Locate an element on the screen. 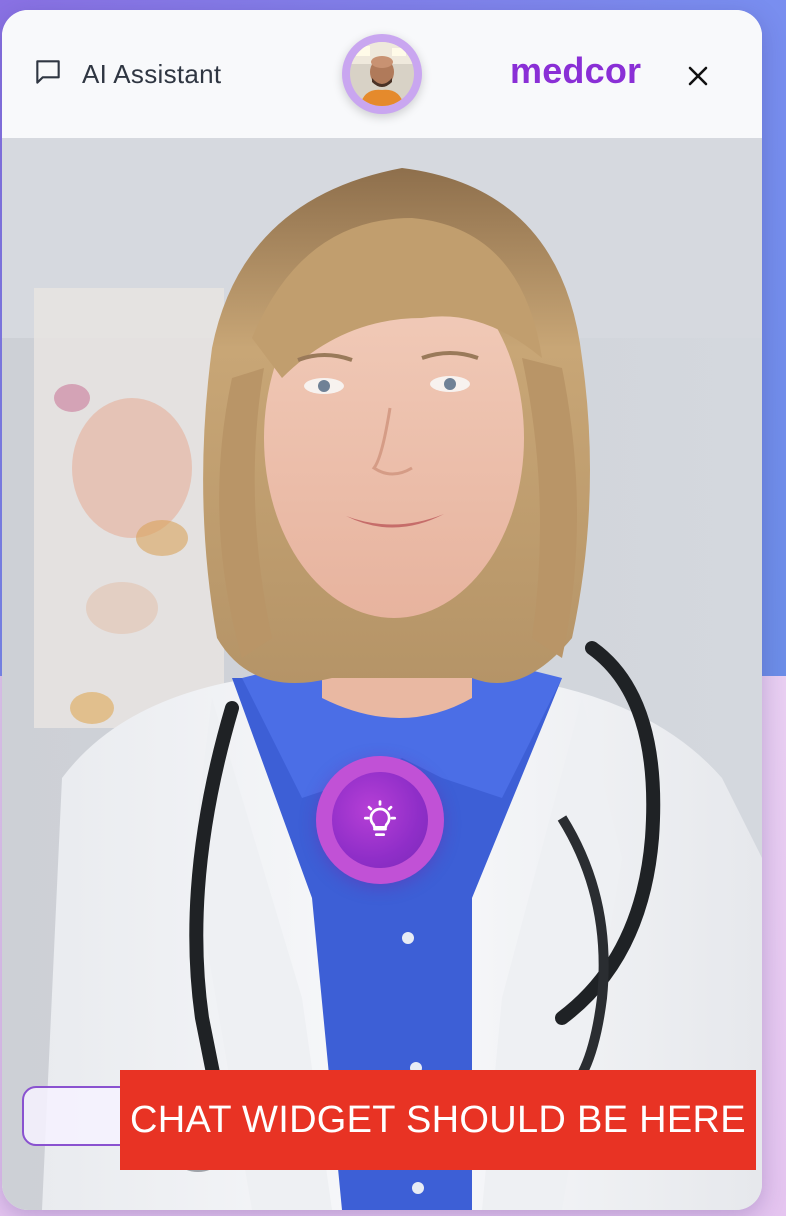 The height and width of the screenshot is (1216, 786). ai-assistant-button: AI Assistant is located at coordinates (126, 74).